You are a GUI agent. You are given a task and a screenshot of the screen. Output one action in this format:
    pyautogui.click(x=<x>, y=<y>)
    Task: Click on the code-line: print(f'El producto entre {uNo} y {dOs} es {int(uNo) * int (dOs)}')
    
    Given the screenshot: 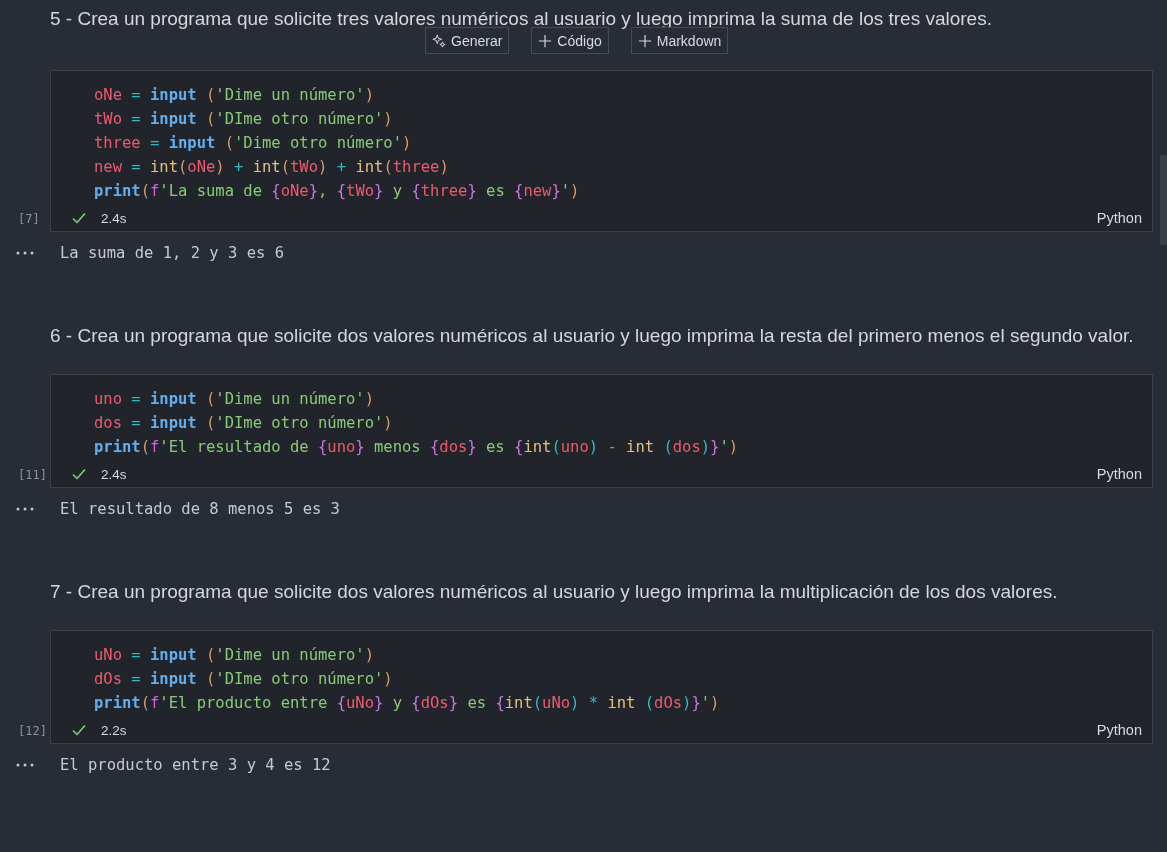 What is the action you would take?
    pyautogui.click(x=407, y=703)
    